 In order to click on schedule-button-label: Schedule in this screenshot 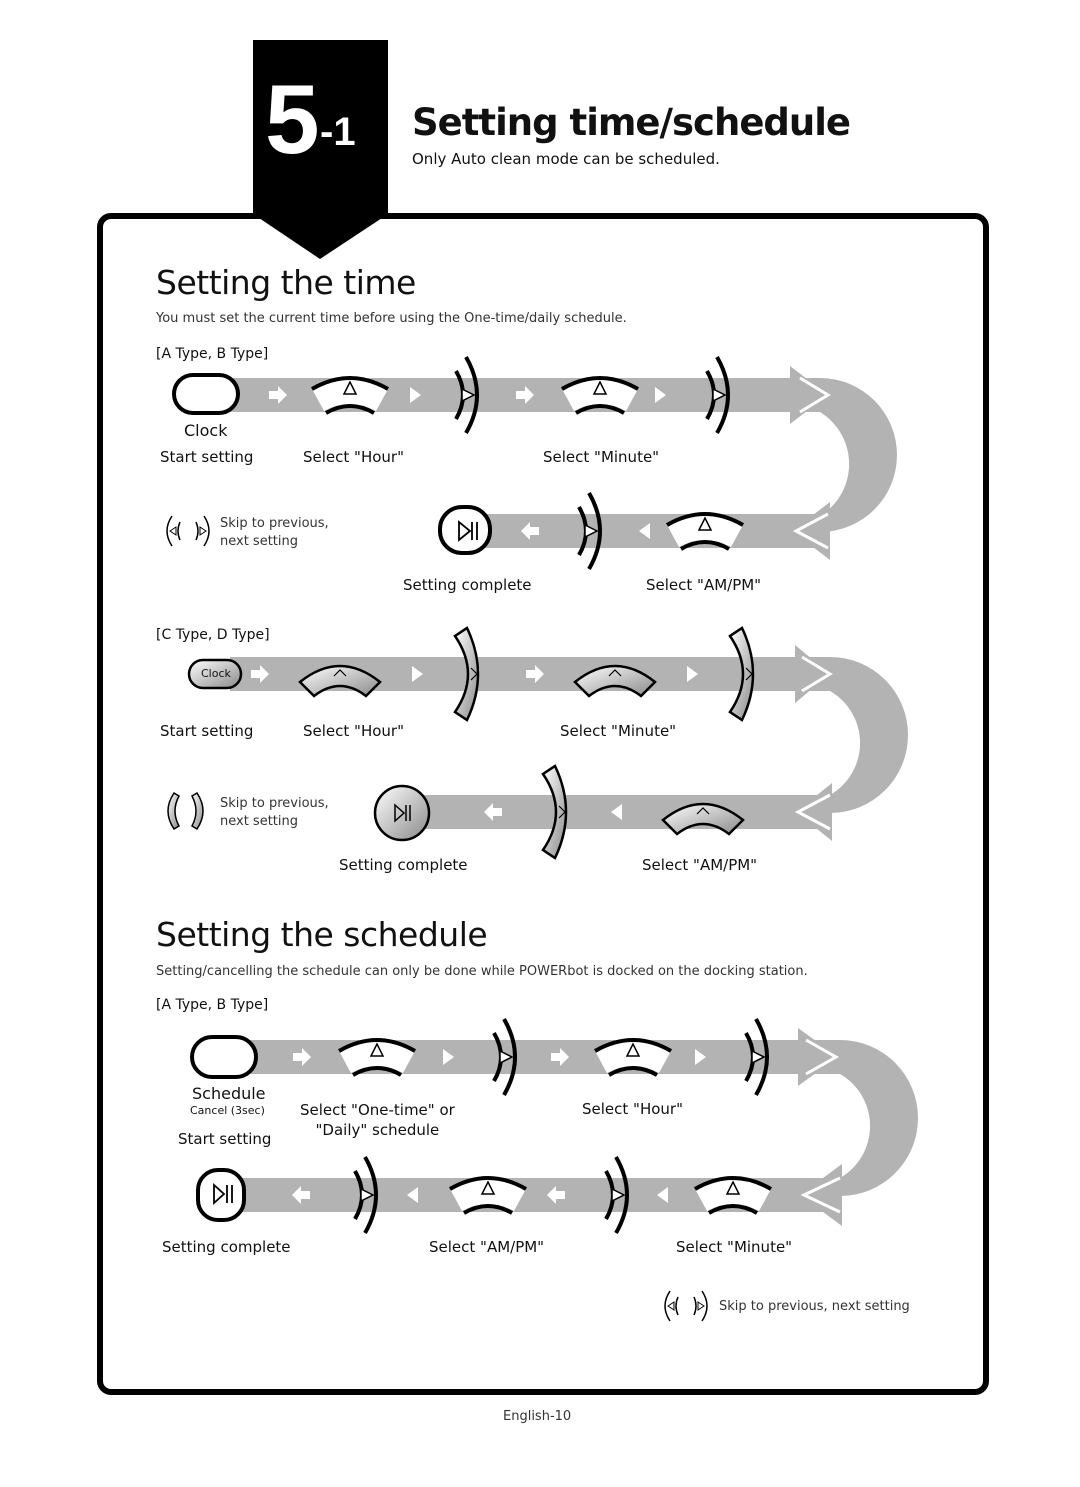, I will do `click(229, 1093)`.